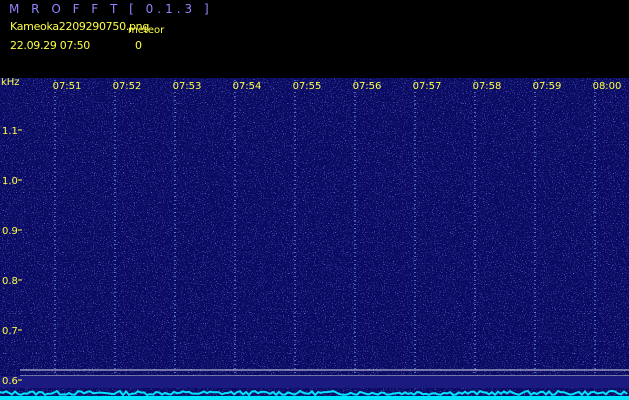  Describe the element at coordinates (127, 86) in the screenshot. I see `time-label: 07:52` at that location.